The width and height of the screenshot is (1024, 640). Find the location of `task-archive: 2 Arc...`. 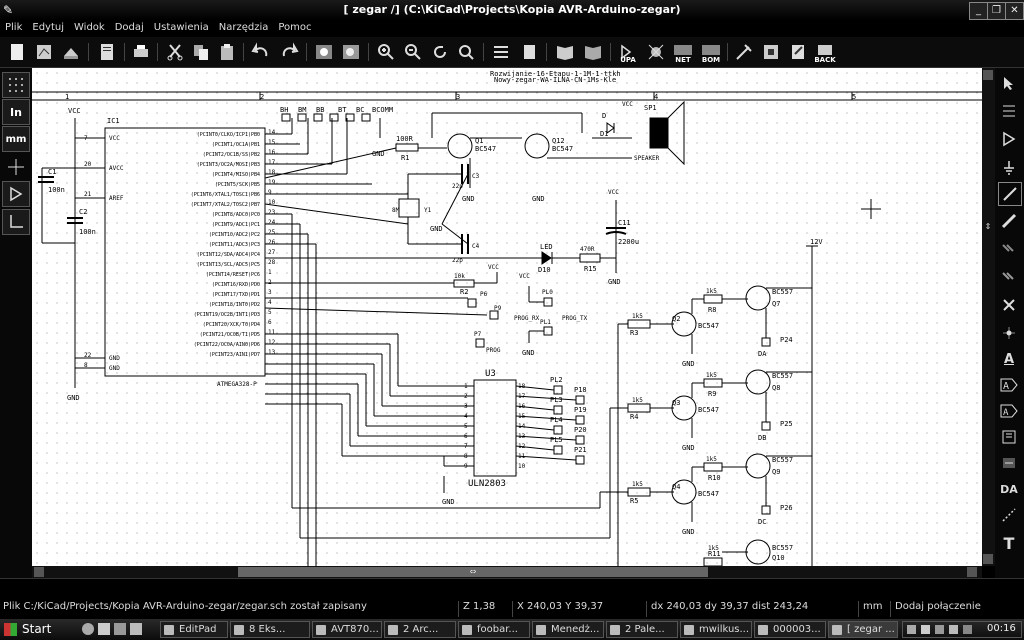

task-archive: 2 Arc... is located at coordinates (420, 629).